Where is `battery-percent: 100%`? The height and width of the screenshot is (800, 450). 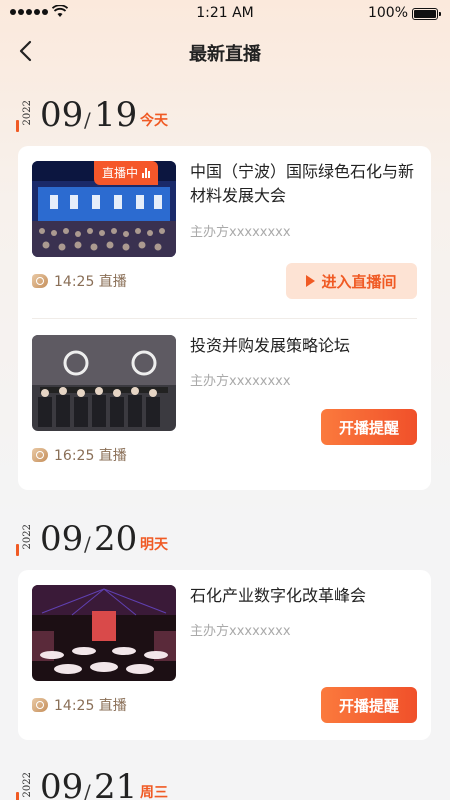 battery-percent: 100% is located at coordinates (387, 13).